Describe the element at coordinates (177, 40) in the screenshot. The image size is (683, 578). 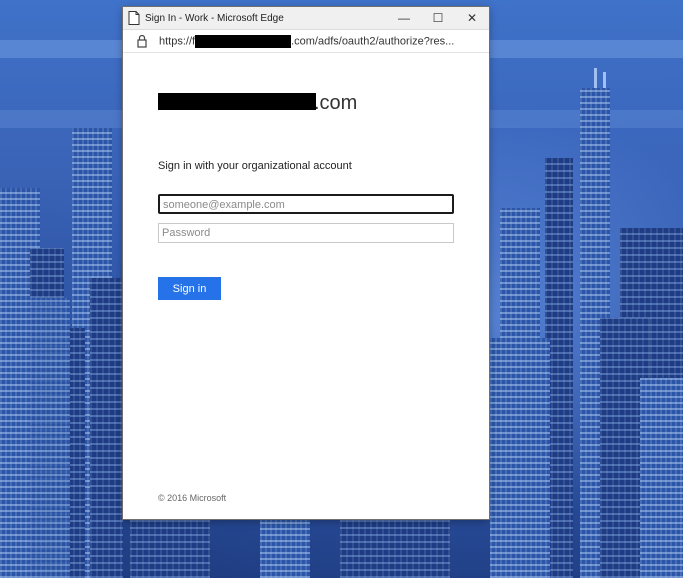
I see `url-prefix: https://f` at that location.